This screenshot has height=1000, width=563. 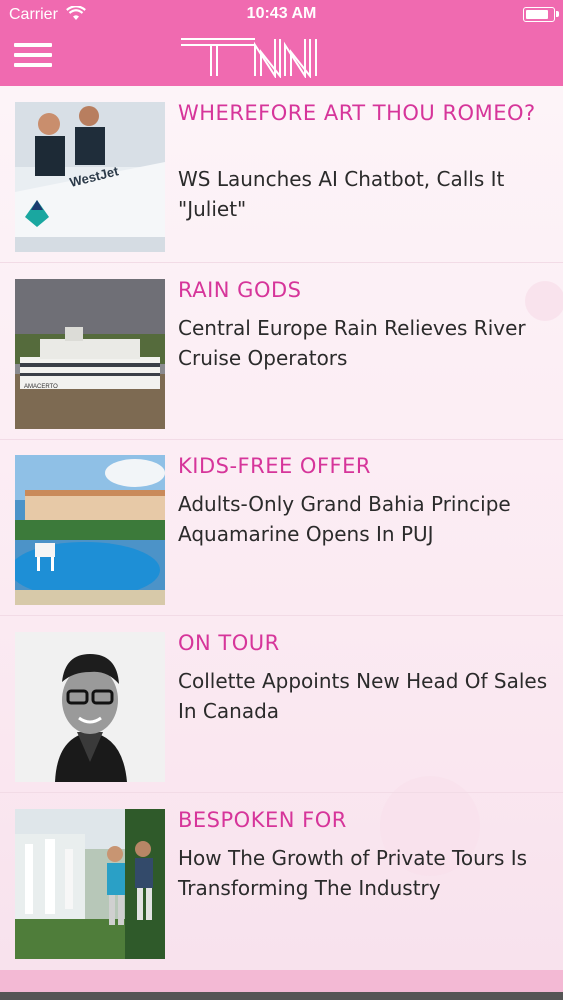 I want to click on article-kicker: ON TOUR, so click(x=229, y=643).